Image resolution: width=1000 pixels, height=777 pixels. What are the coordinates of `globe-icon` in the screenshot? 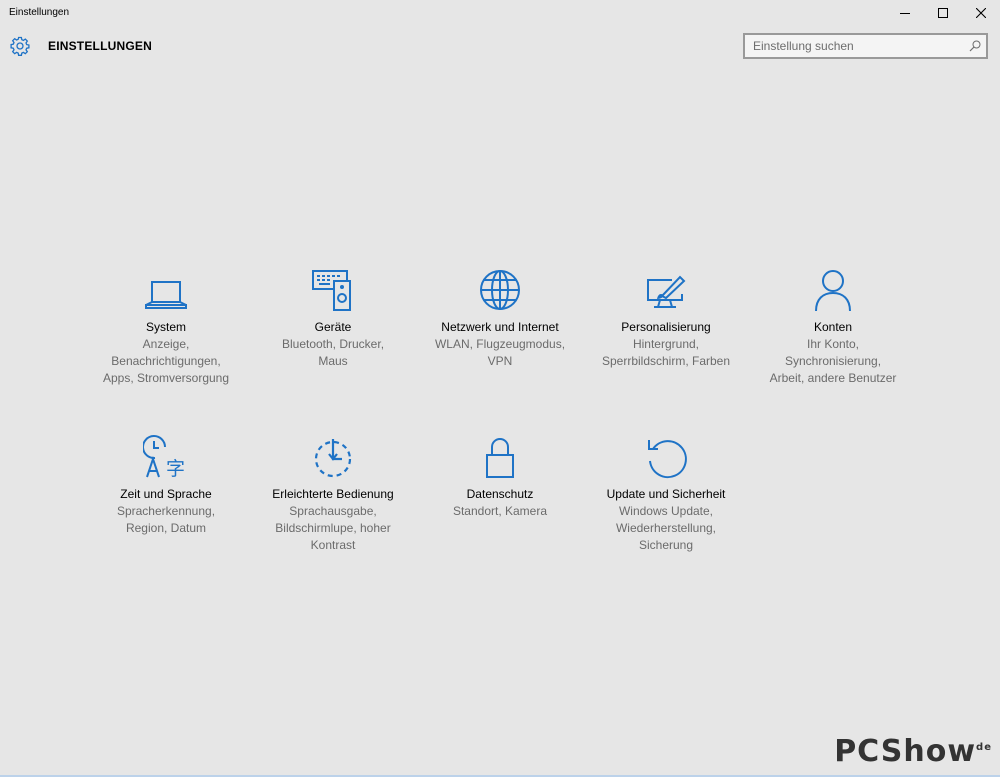 It's located at (500, 290).